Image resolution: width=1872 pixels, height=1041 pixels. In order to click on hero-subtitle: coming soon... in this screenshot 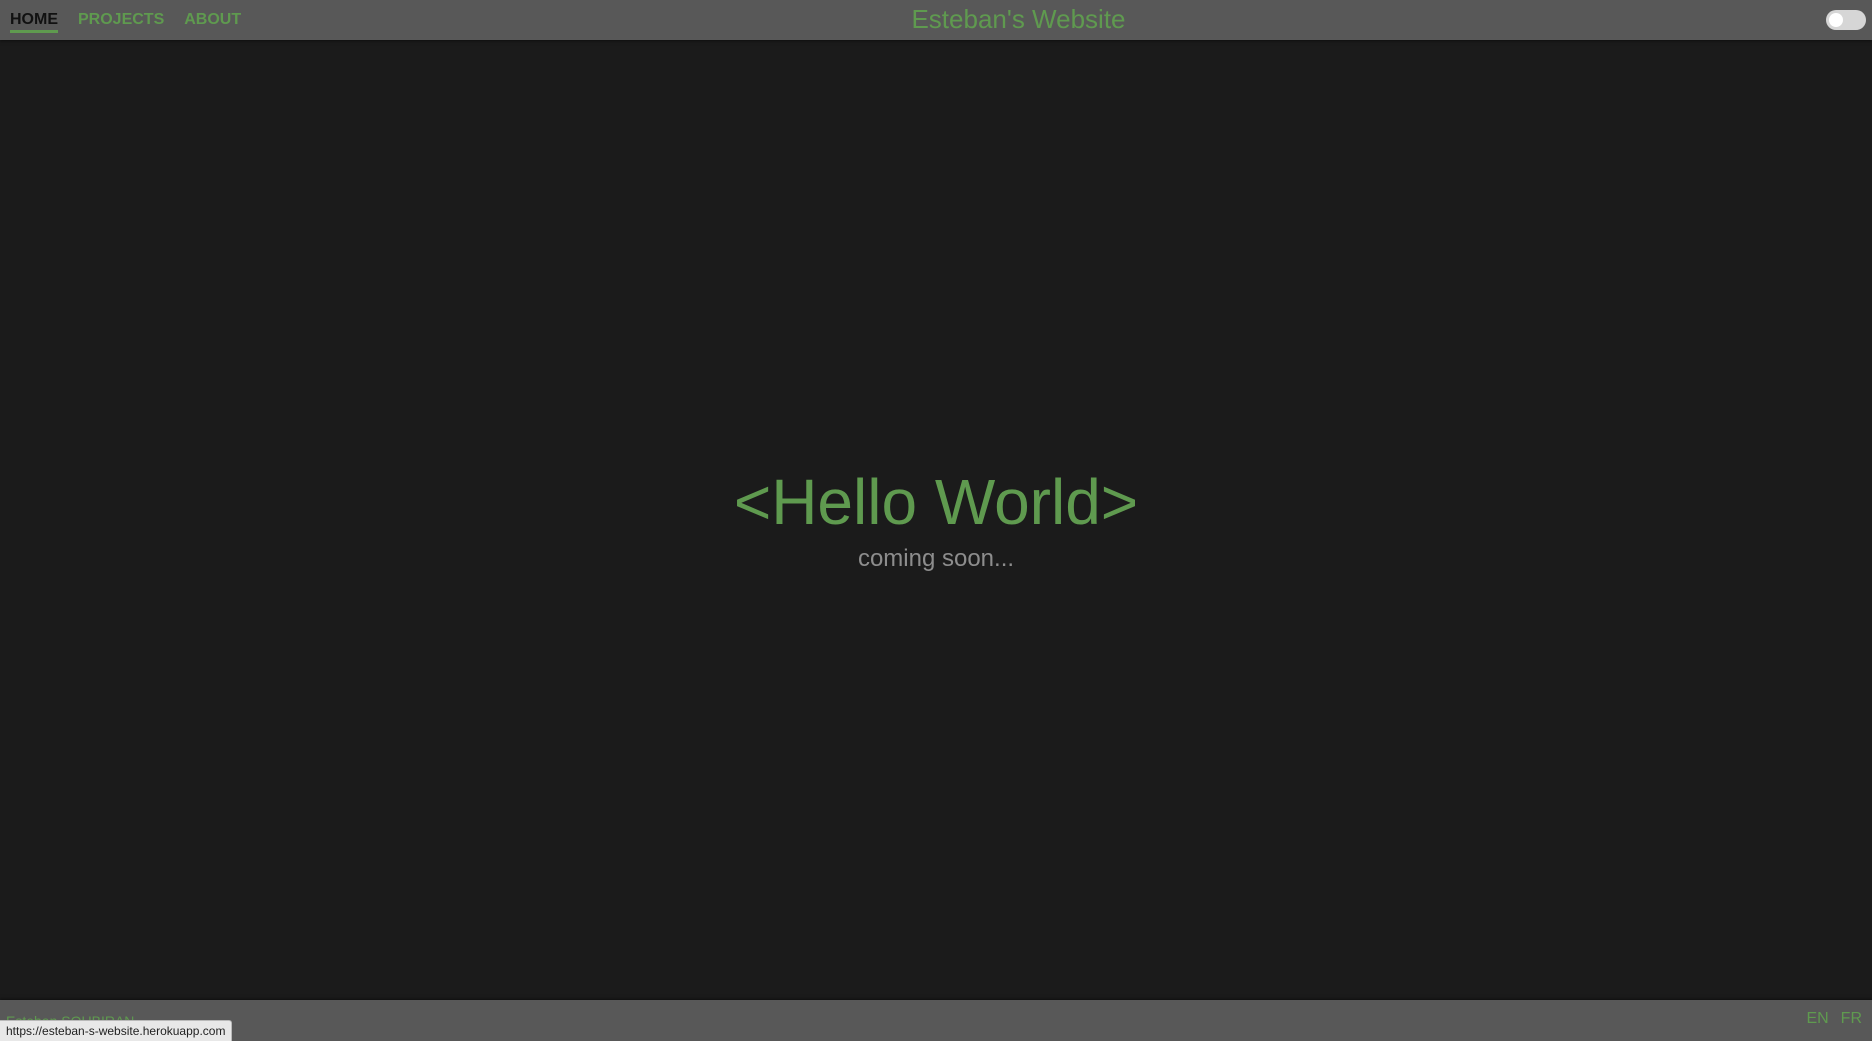, I will do `click(936, 558)`.